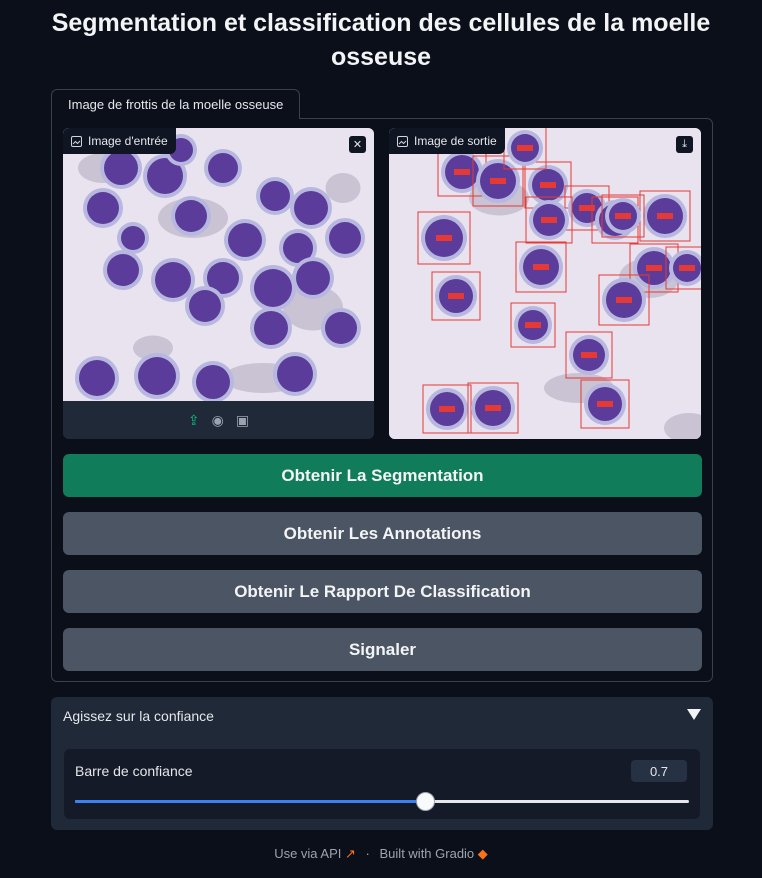 The height and width of the screenshot is (878, 762). What do you see at coordinates (382, 784) in the screenshot?
I see `confidence-slider-block: Barre de confiance 0.7` at bounding box center [382, 784].